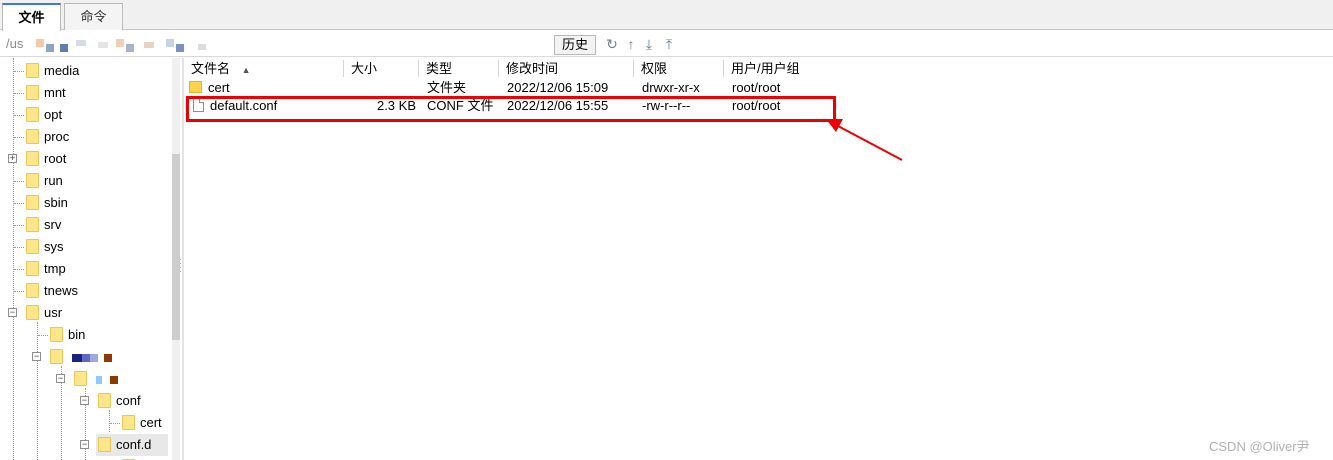 This screenshot has width=1333, height=460. What do you see at coordinates (1259, 446) in the screenshot?
I see `watermark: CSDN @Oliver尹` at bounding box center [1259, 446].